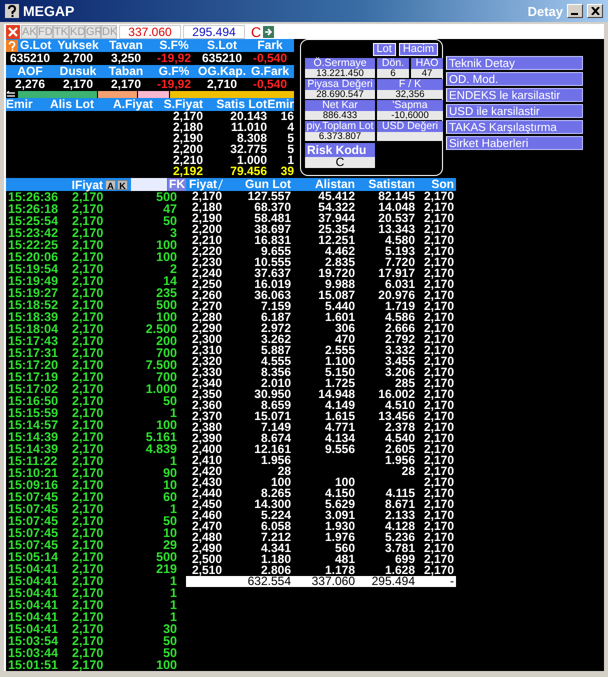 The image size is (608, 677). What do you see at coordinates (132, 104) in the screenshot?
I see `column-header: A.Fiyat` at bounding box center [132, 104].